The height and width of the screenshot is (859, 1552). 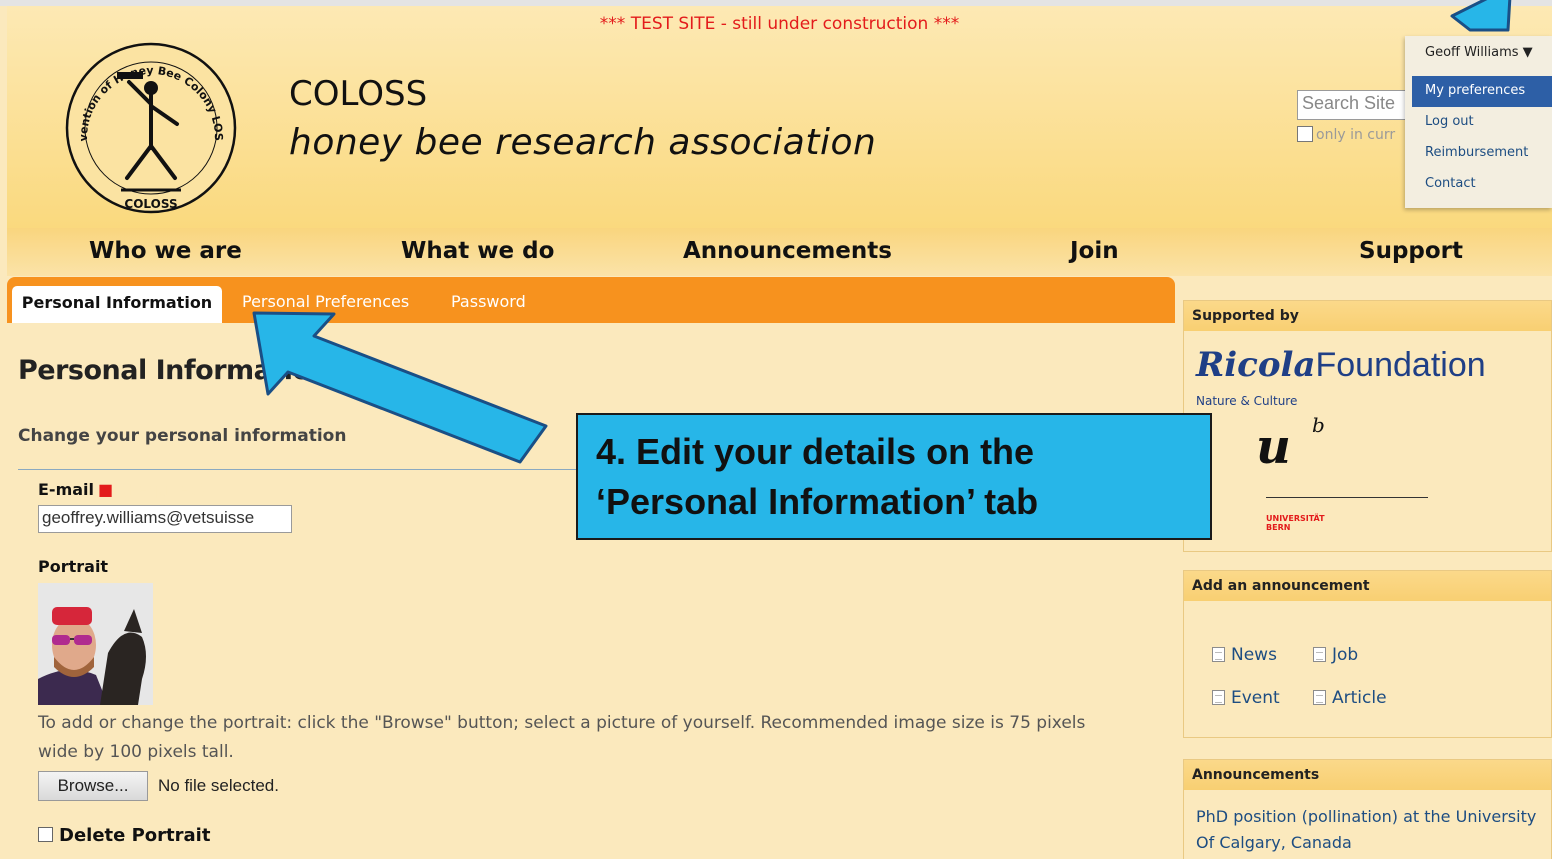 I want to click on add-news-link: News, so click(x=1244, y=655).